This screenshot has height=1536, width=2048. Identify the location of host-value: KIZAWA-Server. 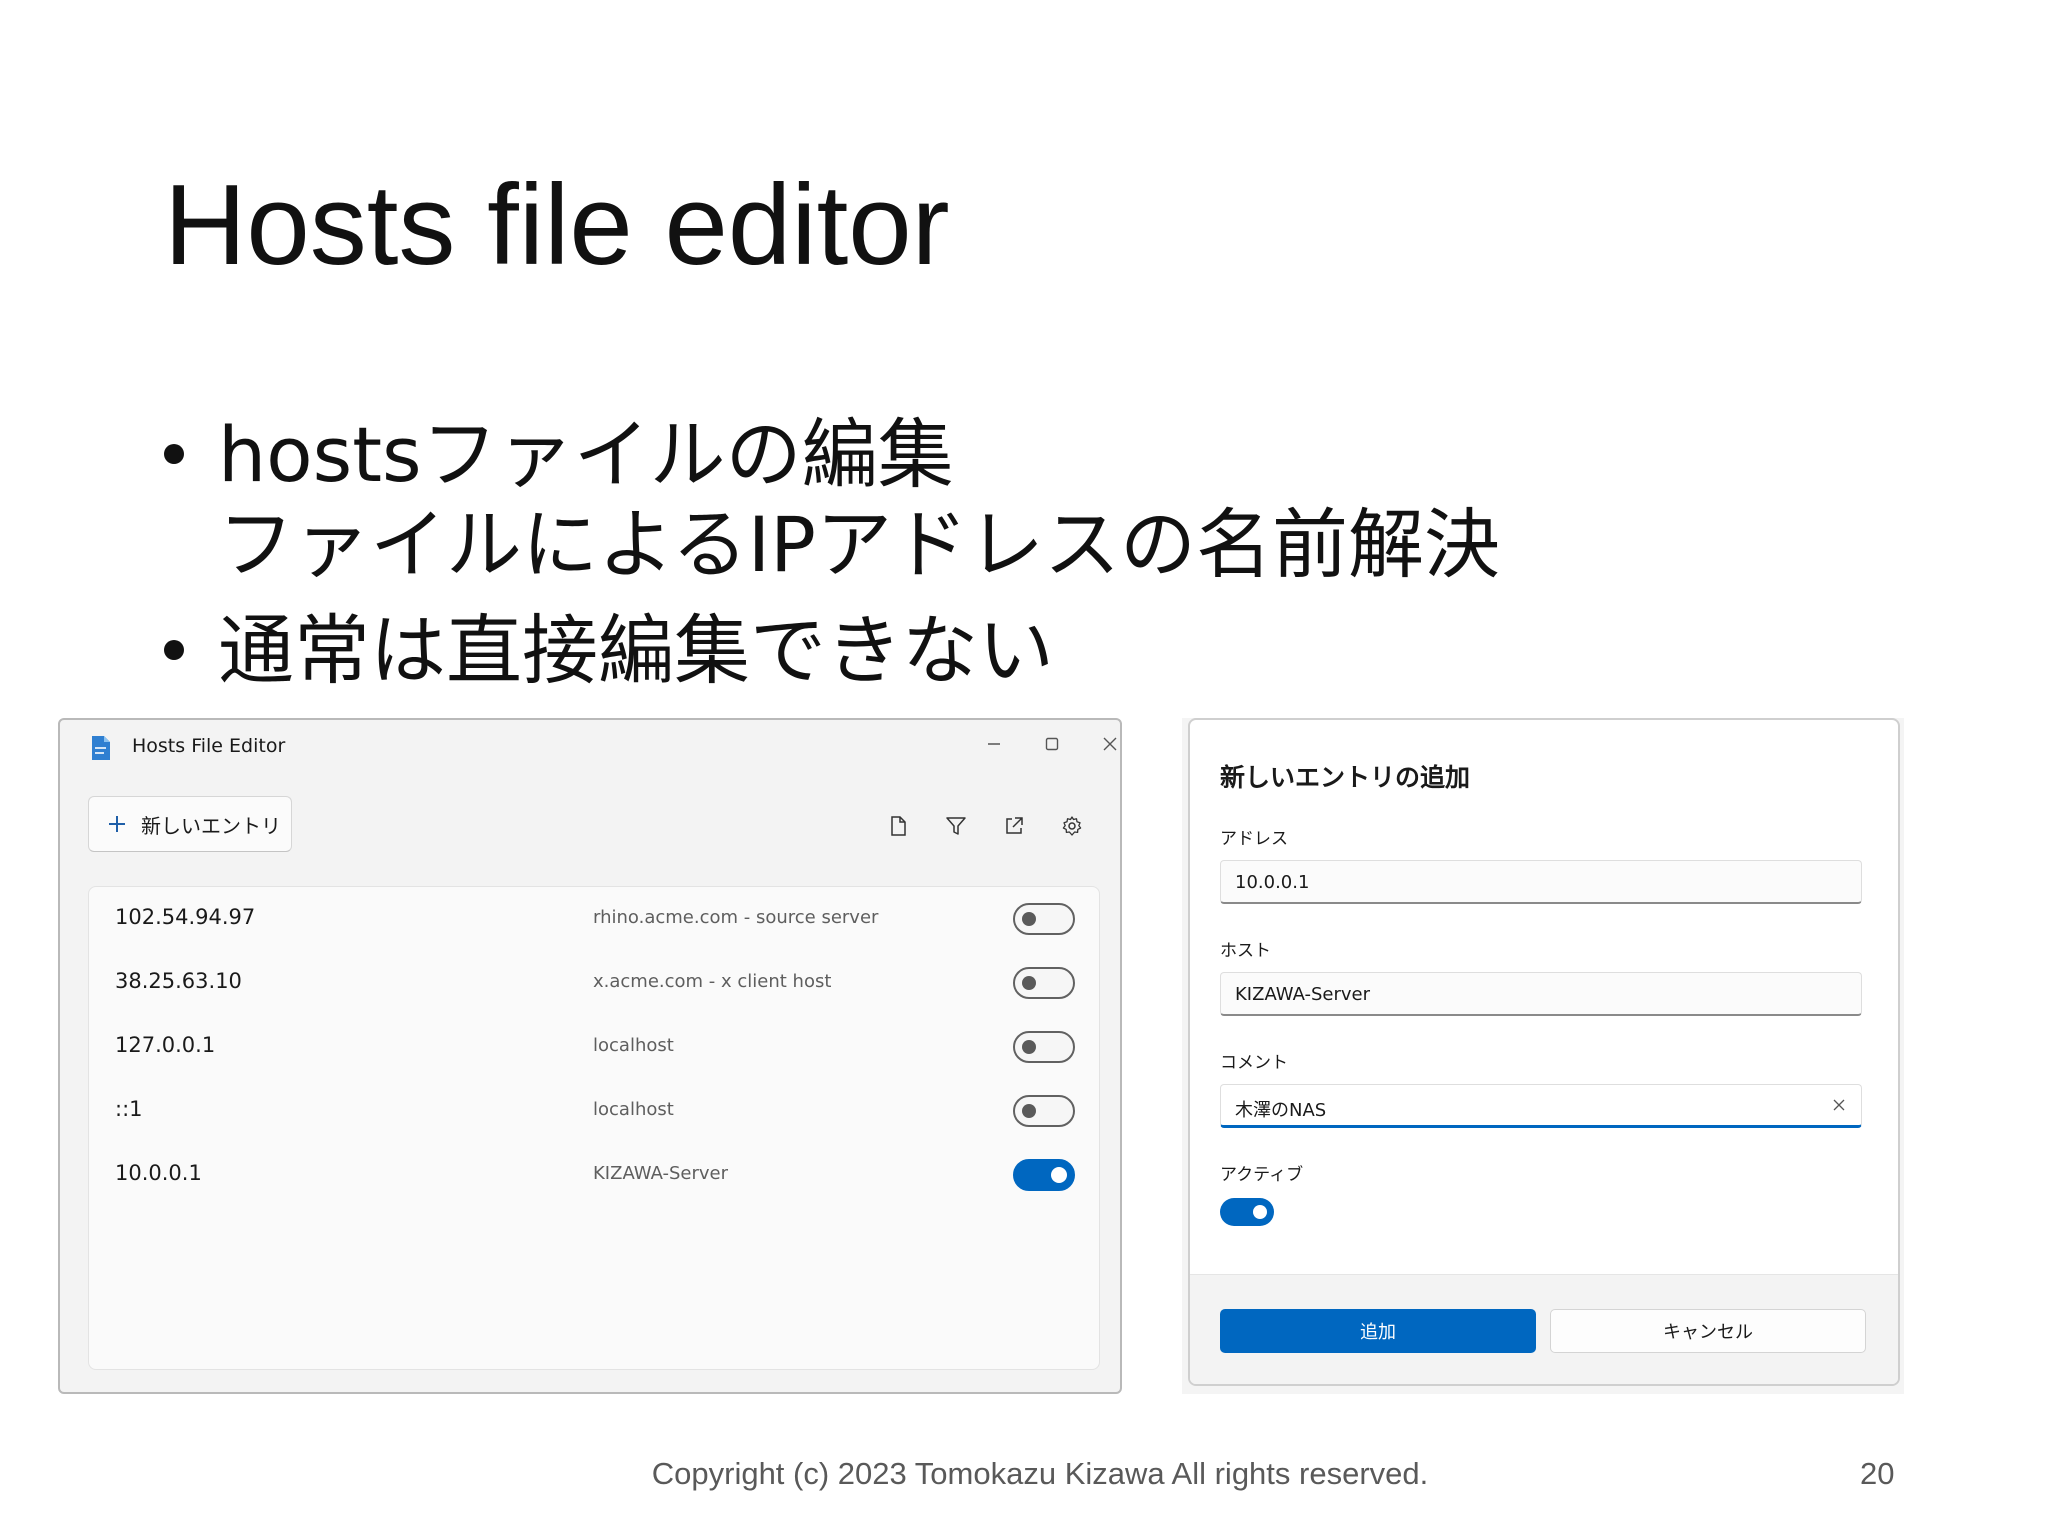
(1303, 994).